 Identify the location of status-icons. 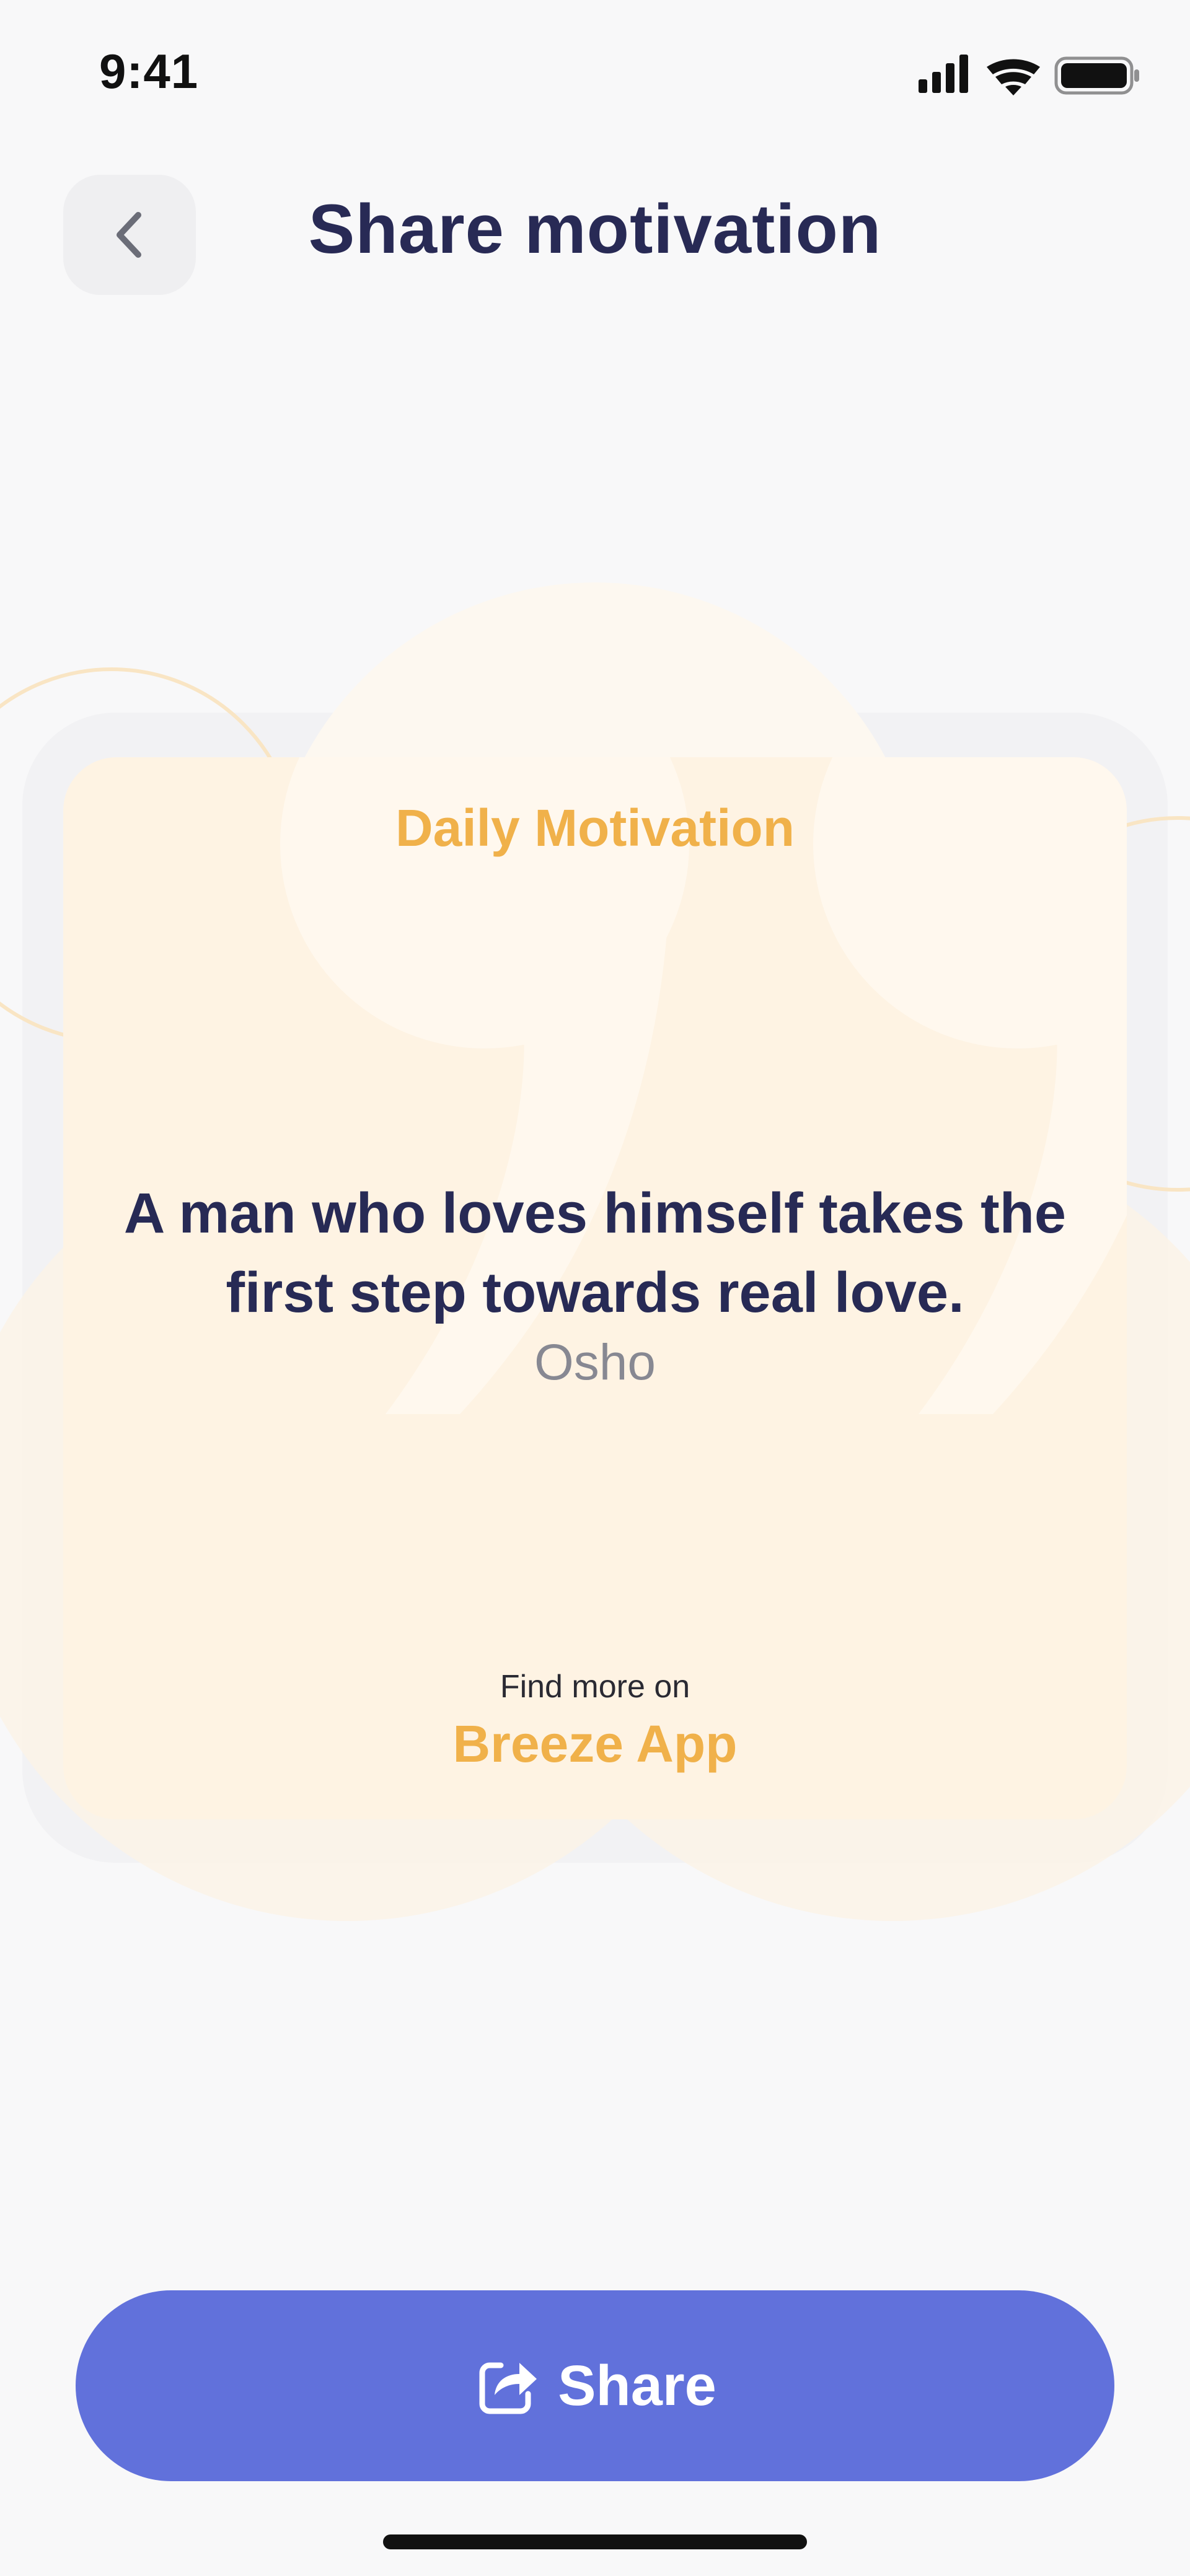
(1030, 73).